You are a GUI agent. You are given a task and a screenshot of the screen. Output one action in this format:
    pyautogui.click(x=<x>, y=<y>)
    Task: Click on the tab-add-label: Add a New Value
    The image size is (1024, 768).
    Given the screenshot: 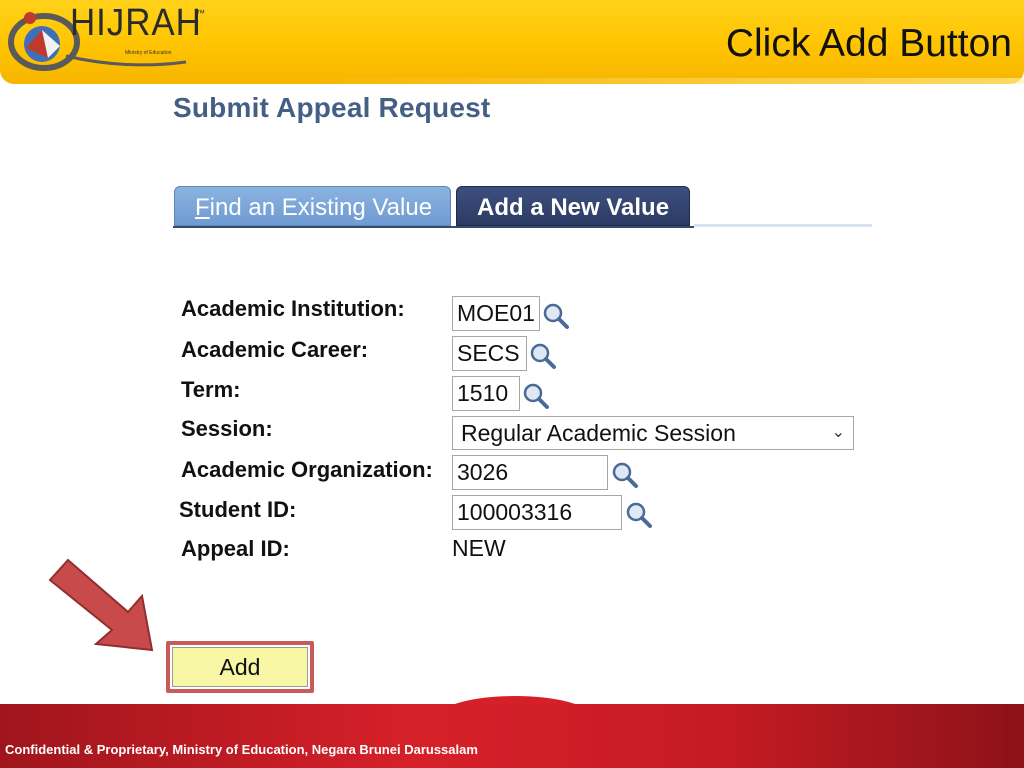 What is the action you would take?
    pyautogui.click(x=573, y=207)
    